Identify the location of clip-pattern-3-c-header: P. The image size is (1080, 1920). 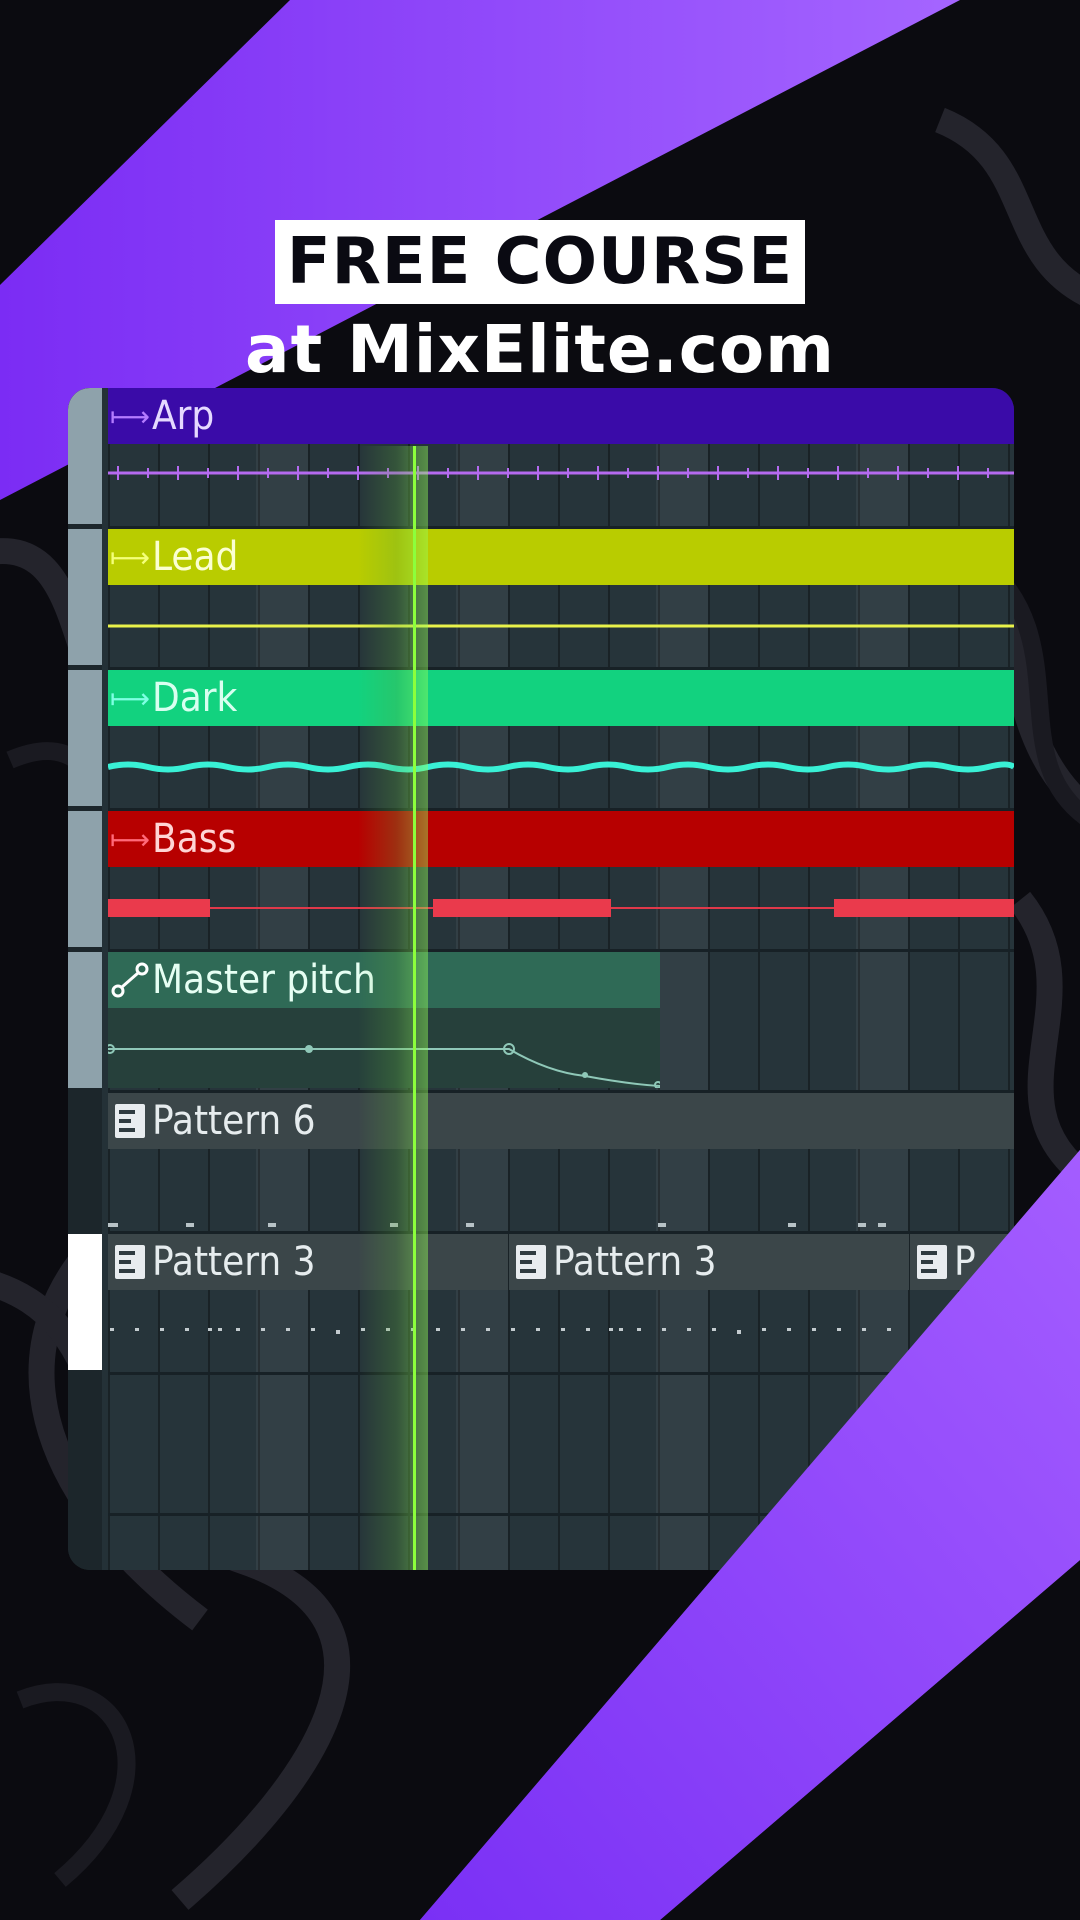
(962, 1262).